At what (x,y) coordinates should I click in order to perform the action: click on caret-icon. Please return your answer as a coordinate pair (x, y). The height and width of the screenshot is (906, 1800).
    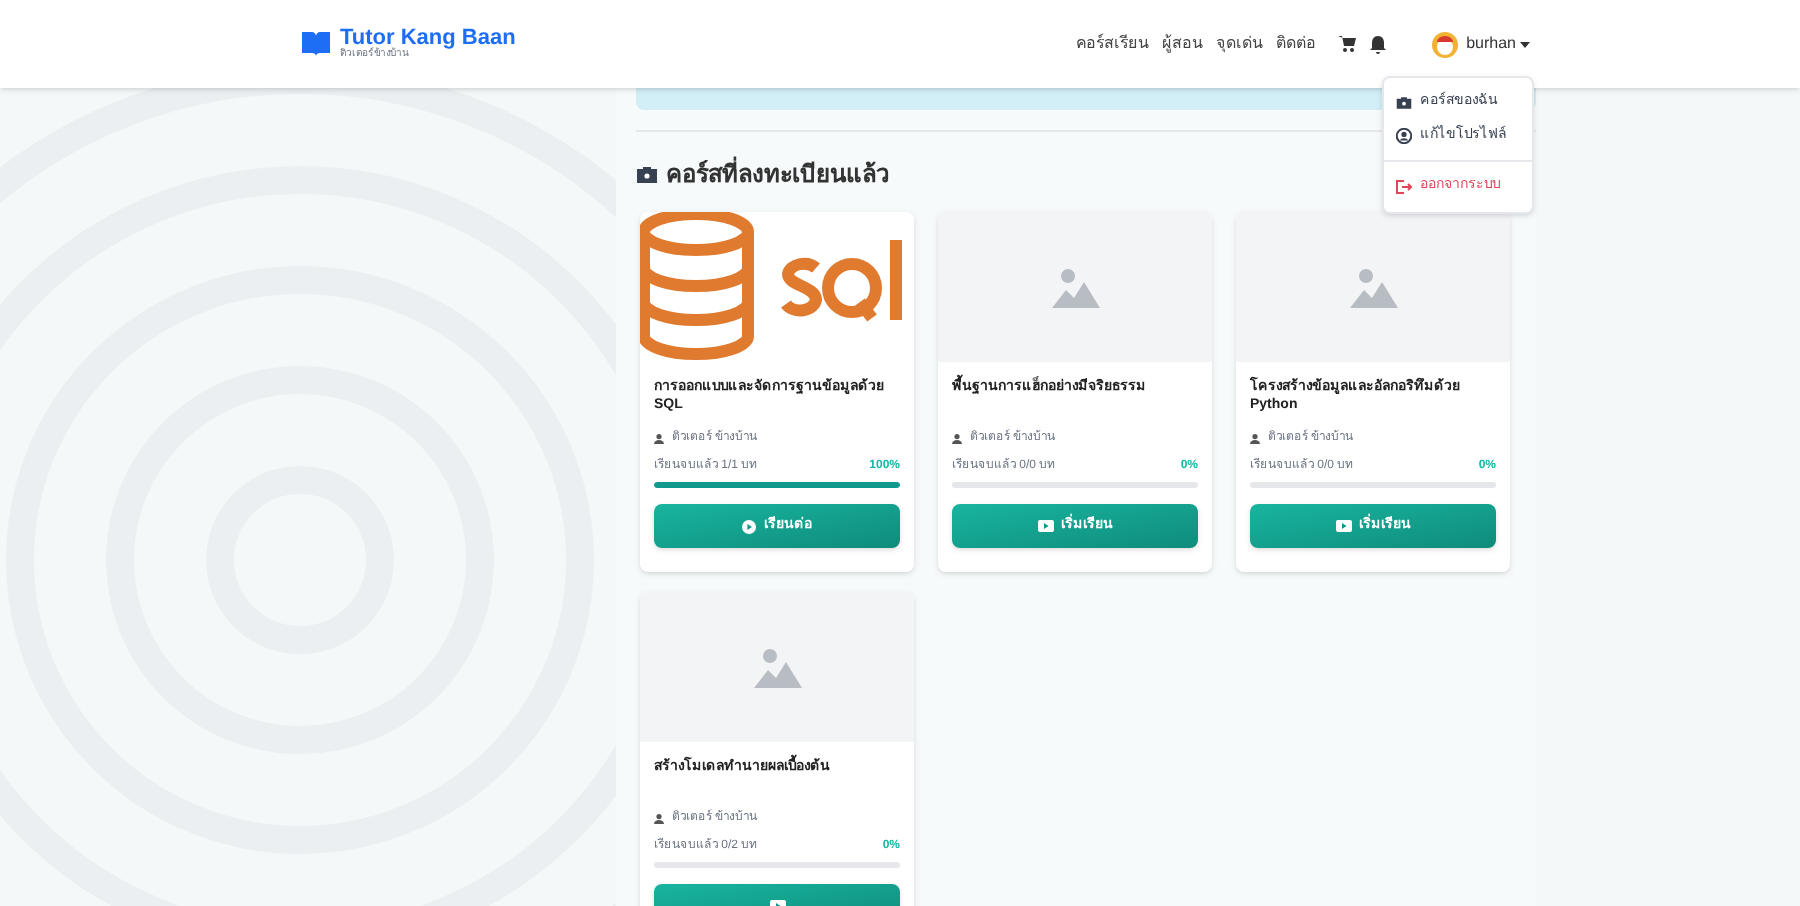
    Looking at the image, I should click on (1525, 44).